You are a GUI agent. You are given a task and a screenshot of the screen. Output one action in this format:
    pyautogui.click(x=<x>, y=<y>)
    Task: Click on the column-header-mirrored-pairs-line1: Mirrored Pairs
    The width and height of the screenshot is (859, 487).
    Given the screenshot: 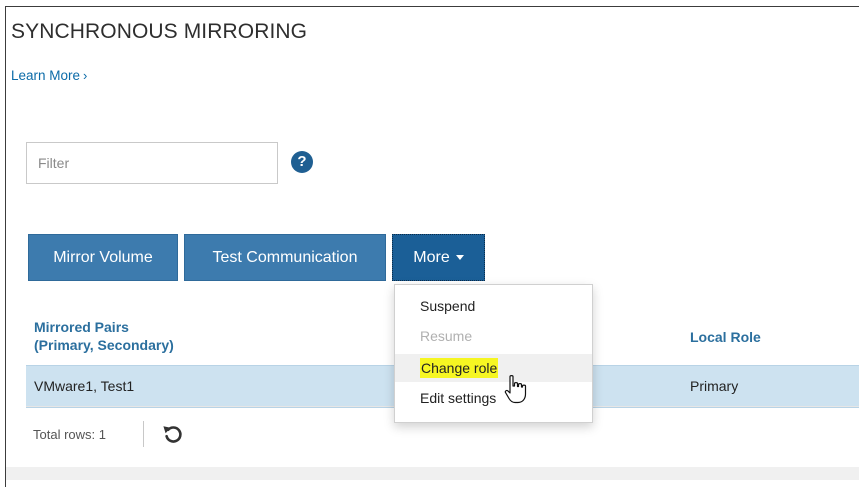 What is the action you would take?
    pyautogui.click(x=81, y=327)
    